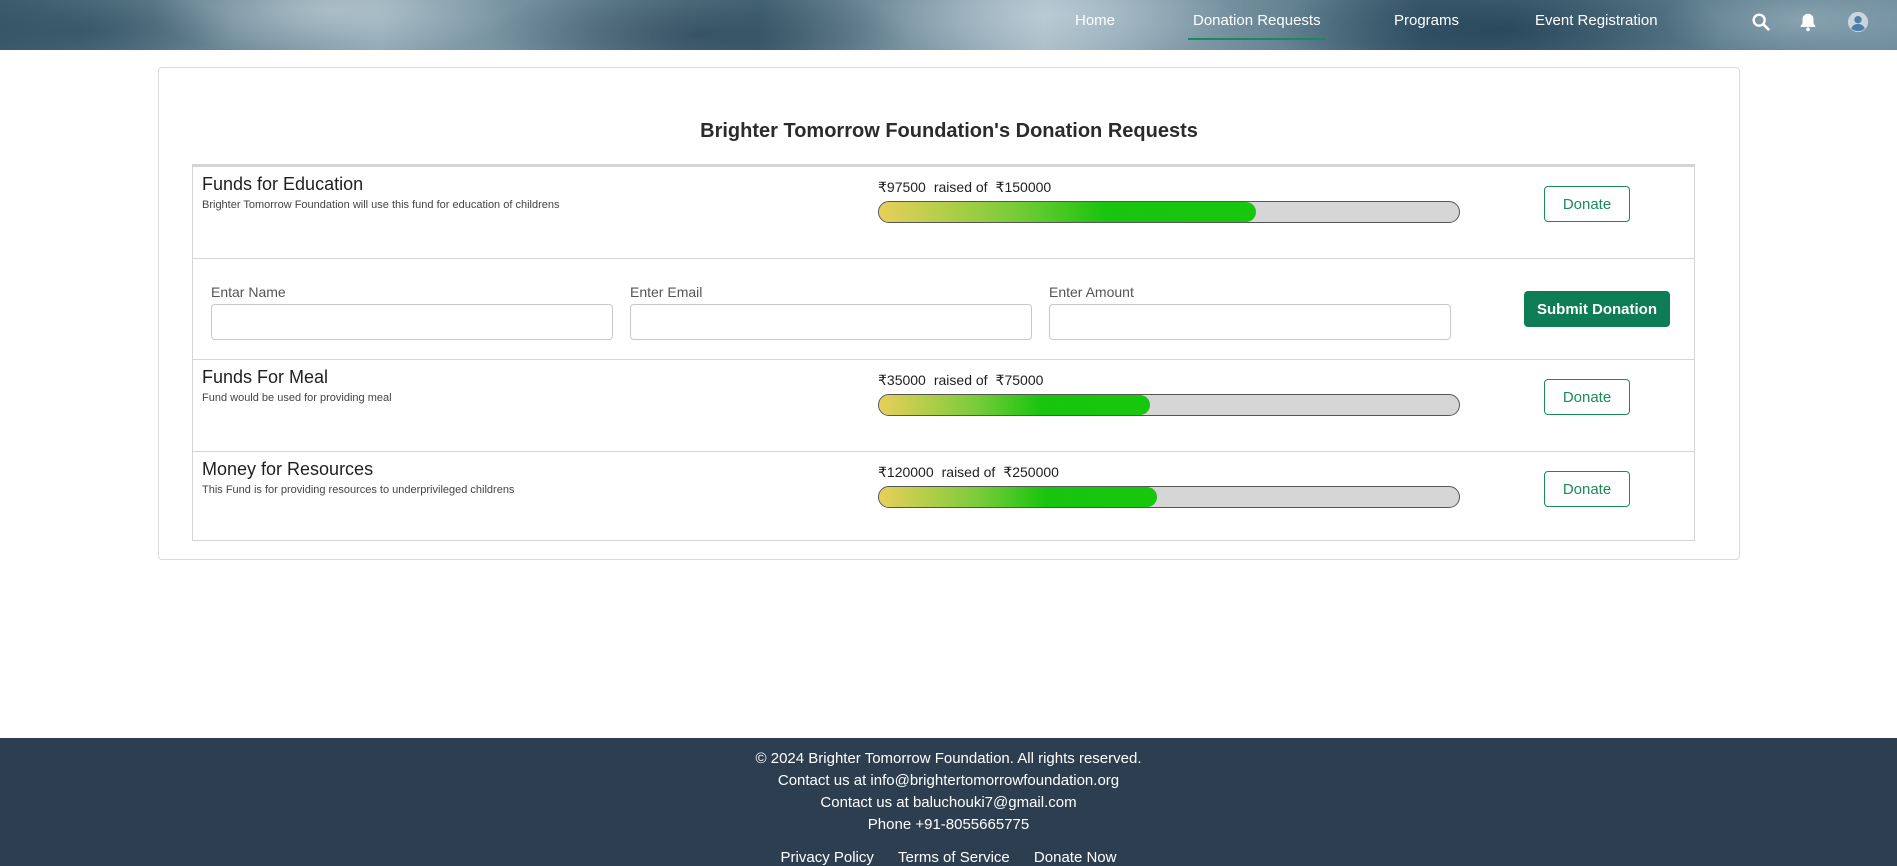  I want to click on user-avatar-icon, so click(1858, 22).